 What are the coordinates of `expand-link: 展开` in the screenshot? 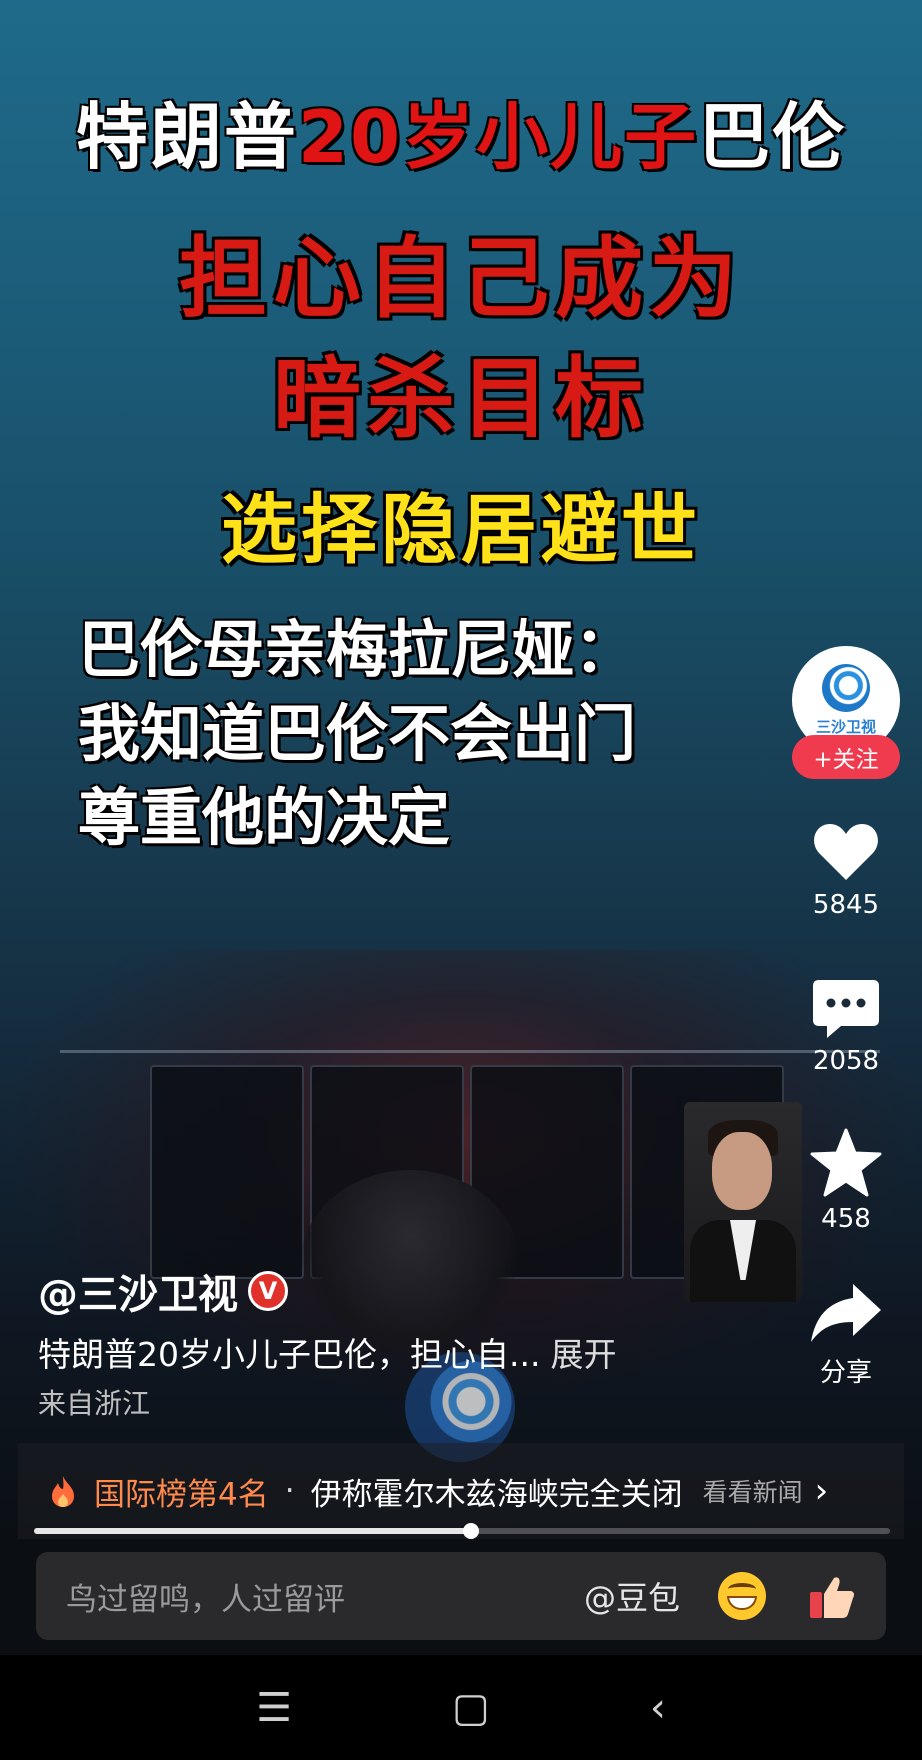 It's located at (583, 1354).